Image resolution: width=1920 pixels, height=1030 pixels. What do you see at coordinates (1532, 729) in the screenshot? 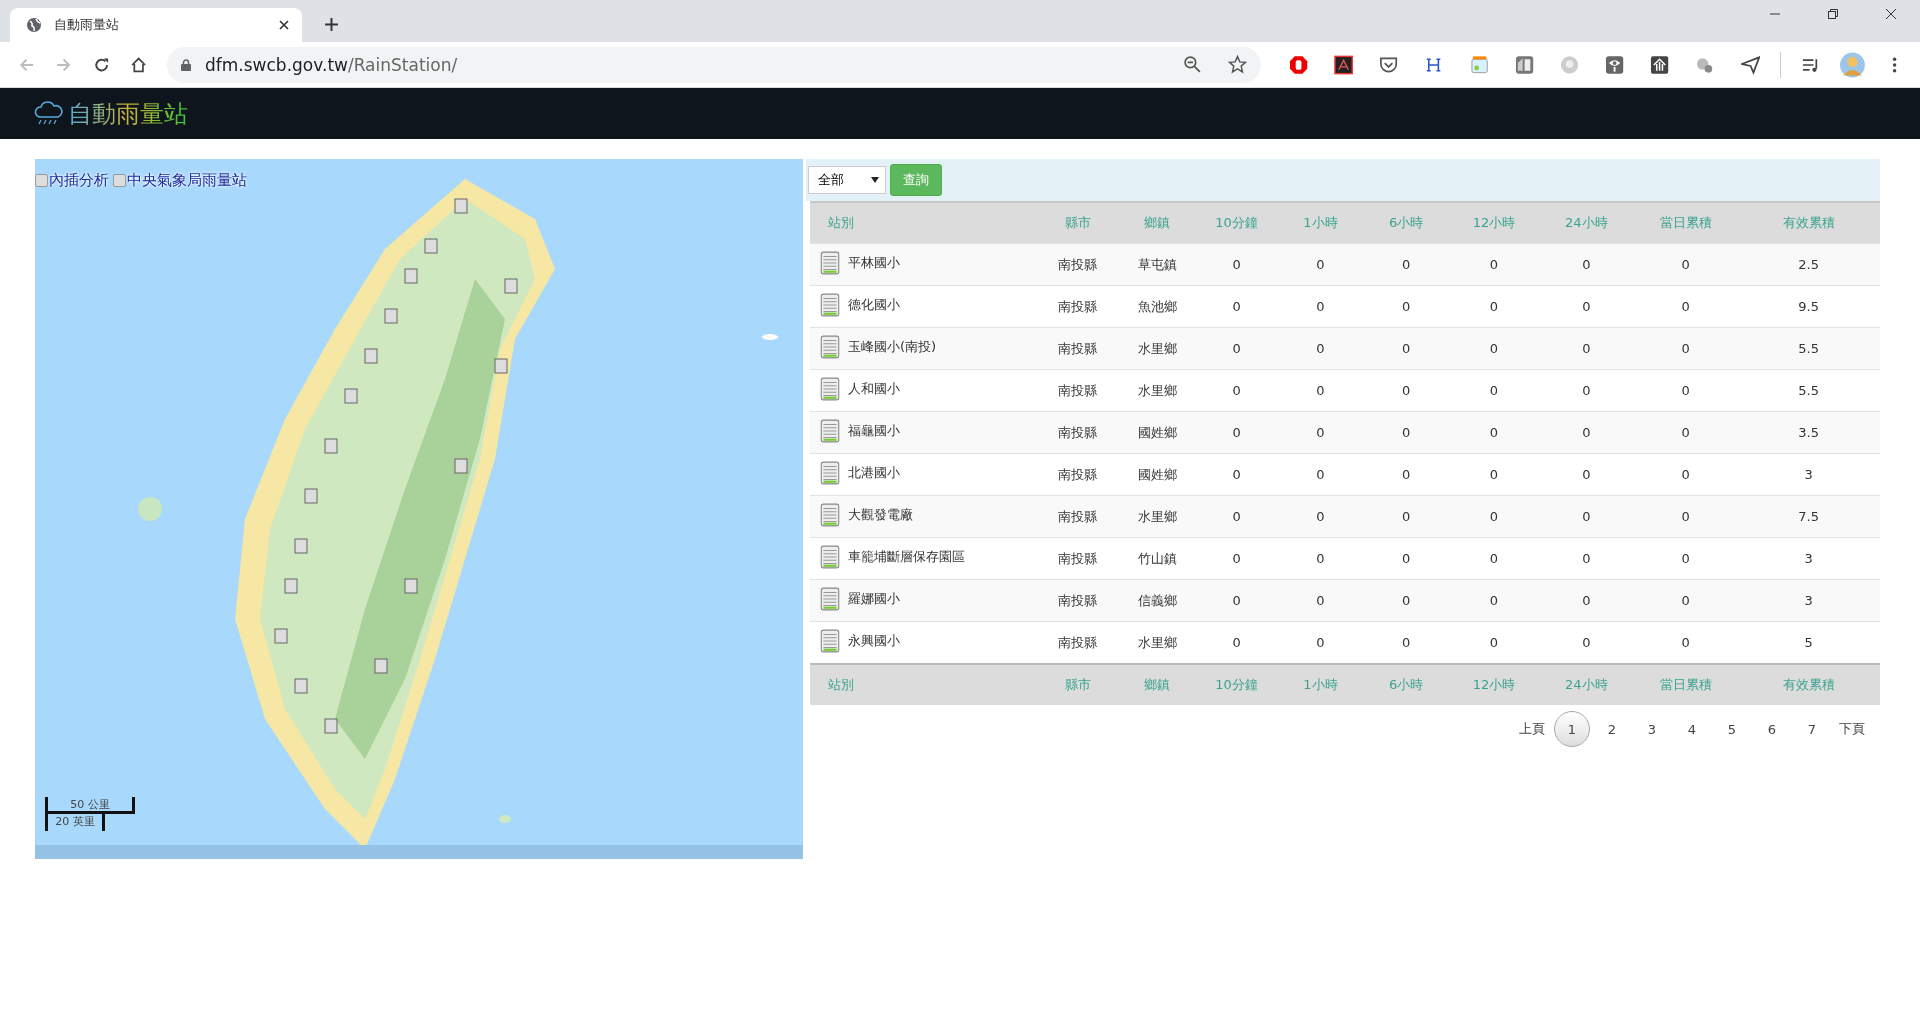
I see `prev-page-link: 上頁` at bounding box center [1532, 729].